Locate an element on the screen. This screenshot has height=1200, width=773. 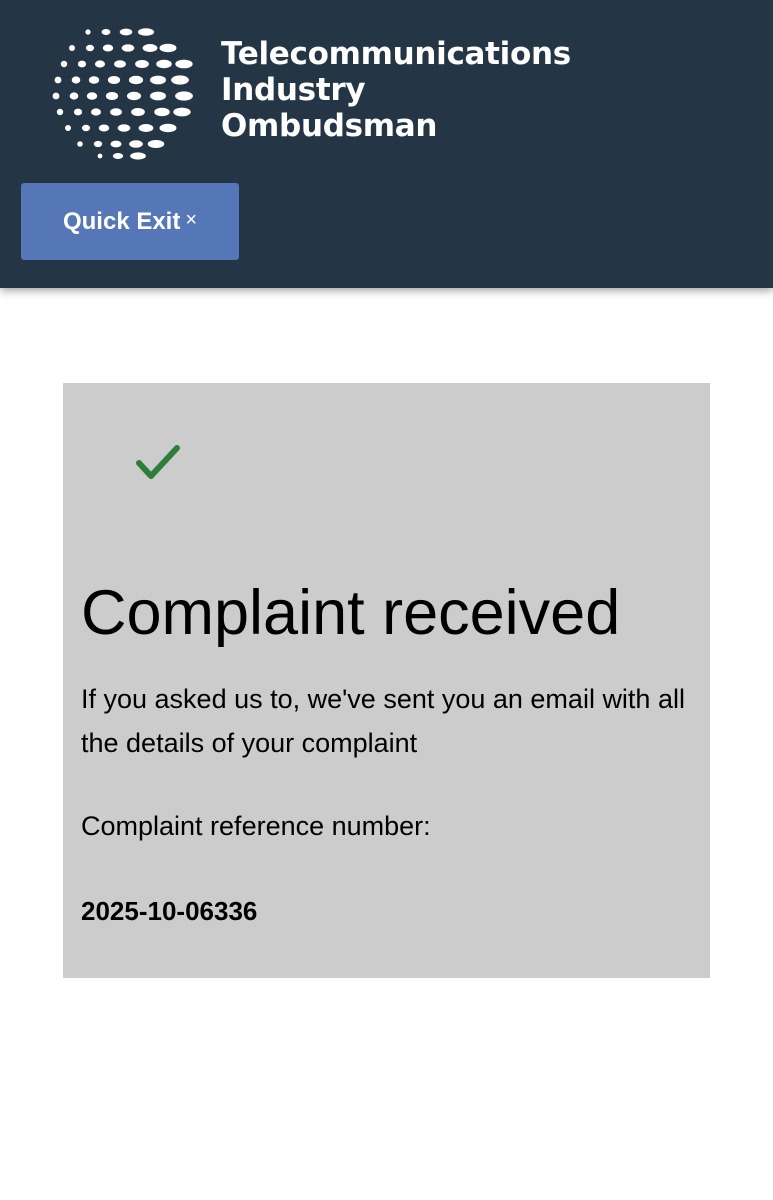
quick-exit-button: Quick Exit × is located at coordinates (130, 221).